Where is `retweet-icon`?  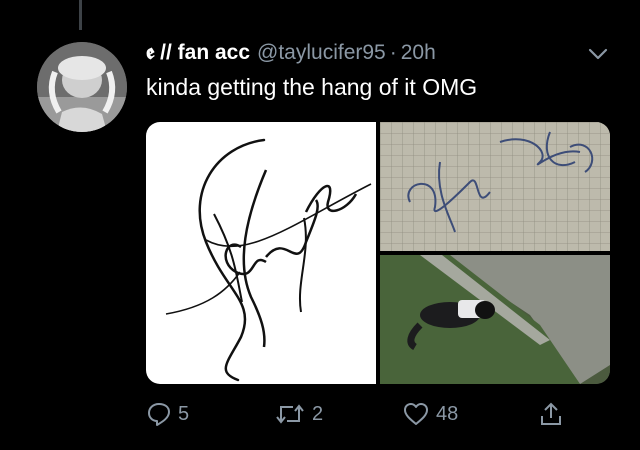 retweet-icon is located at coordinates (290, 414).